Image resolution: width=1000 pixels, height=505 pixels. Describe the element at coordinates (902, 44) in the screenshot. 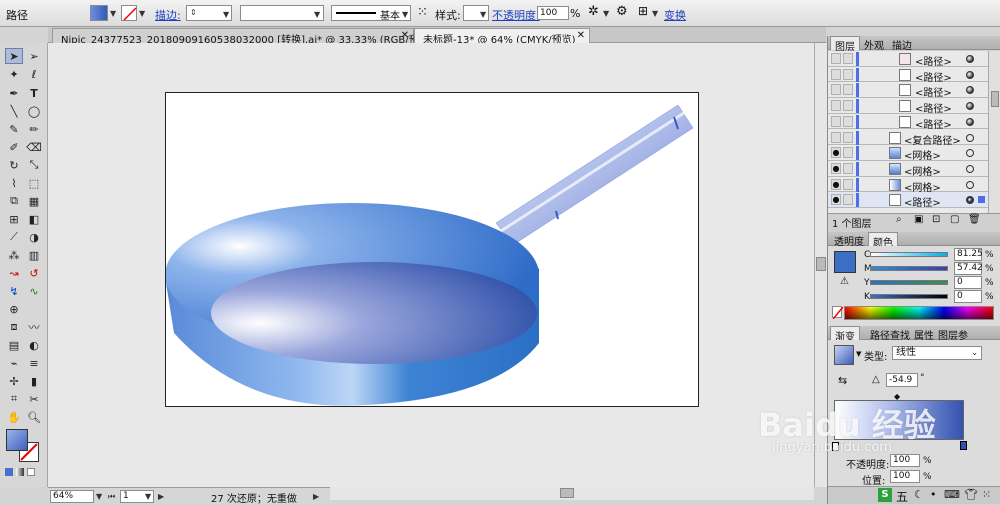

I see `tab-stroke: 描边` at that location.